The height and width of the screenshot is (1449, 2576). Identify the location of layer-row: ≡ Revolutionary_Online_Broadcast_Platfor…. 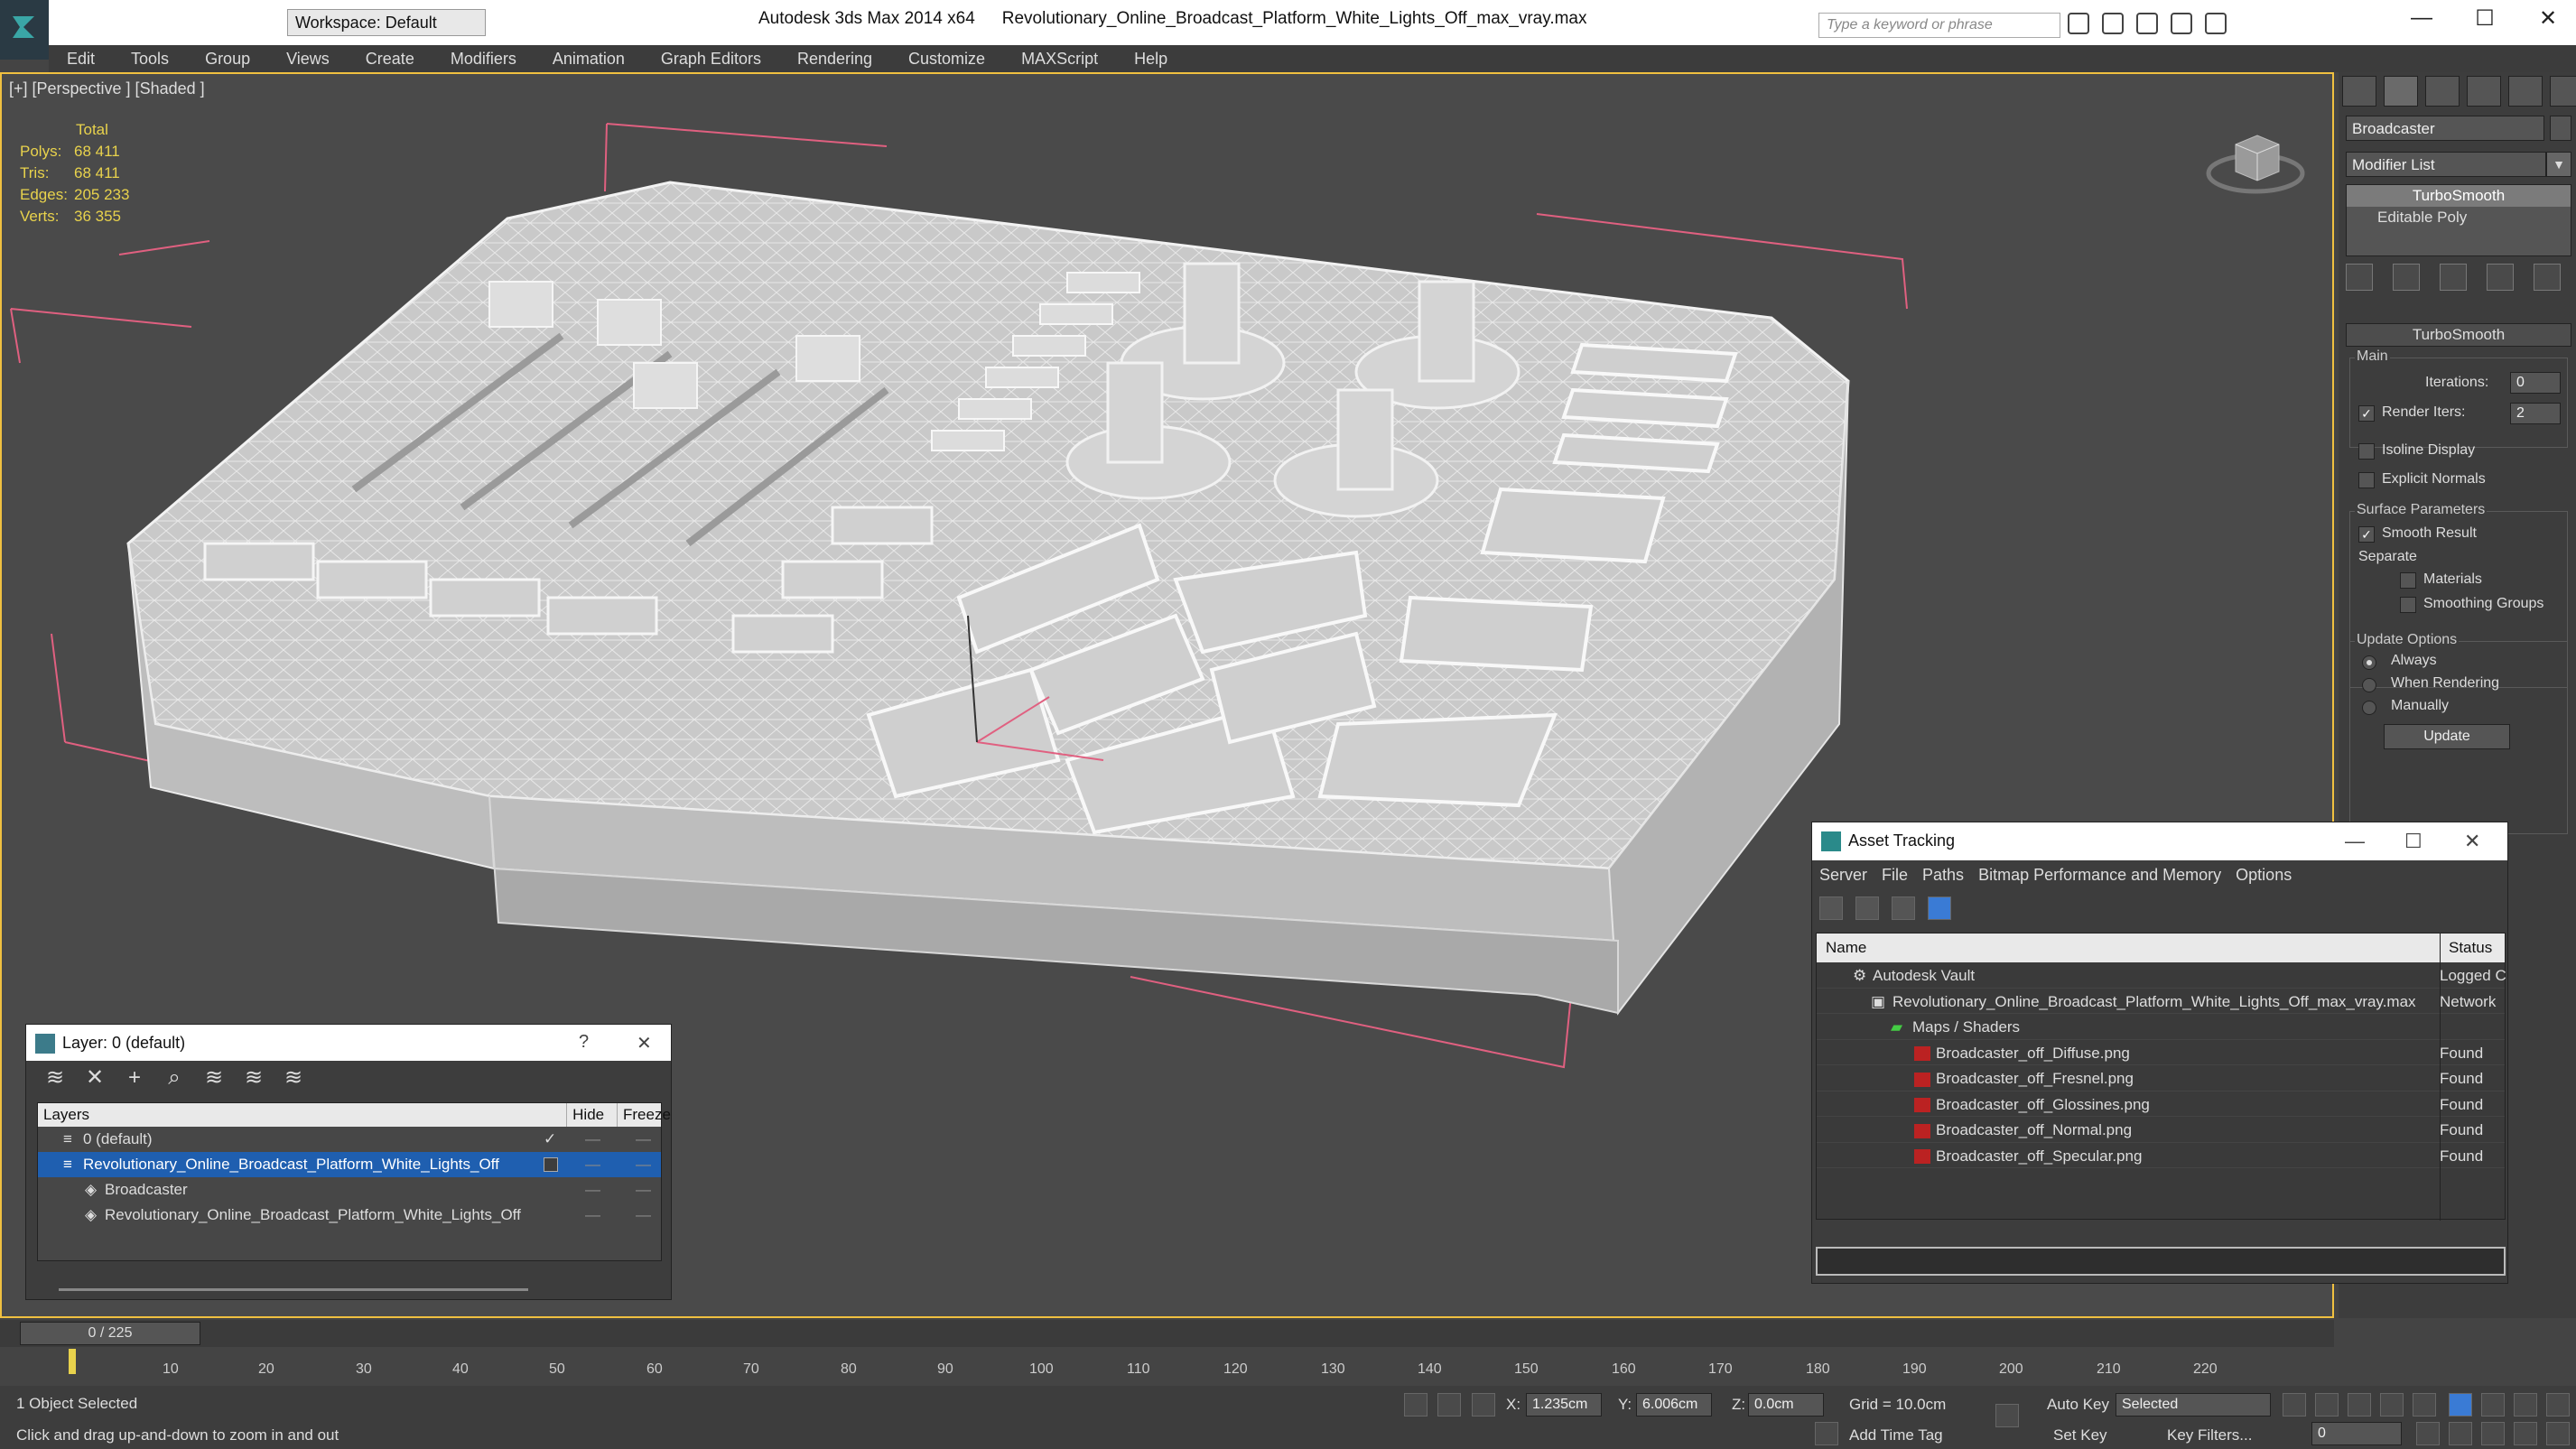
(349, 1164).